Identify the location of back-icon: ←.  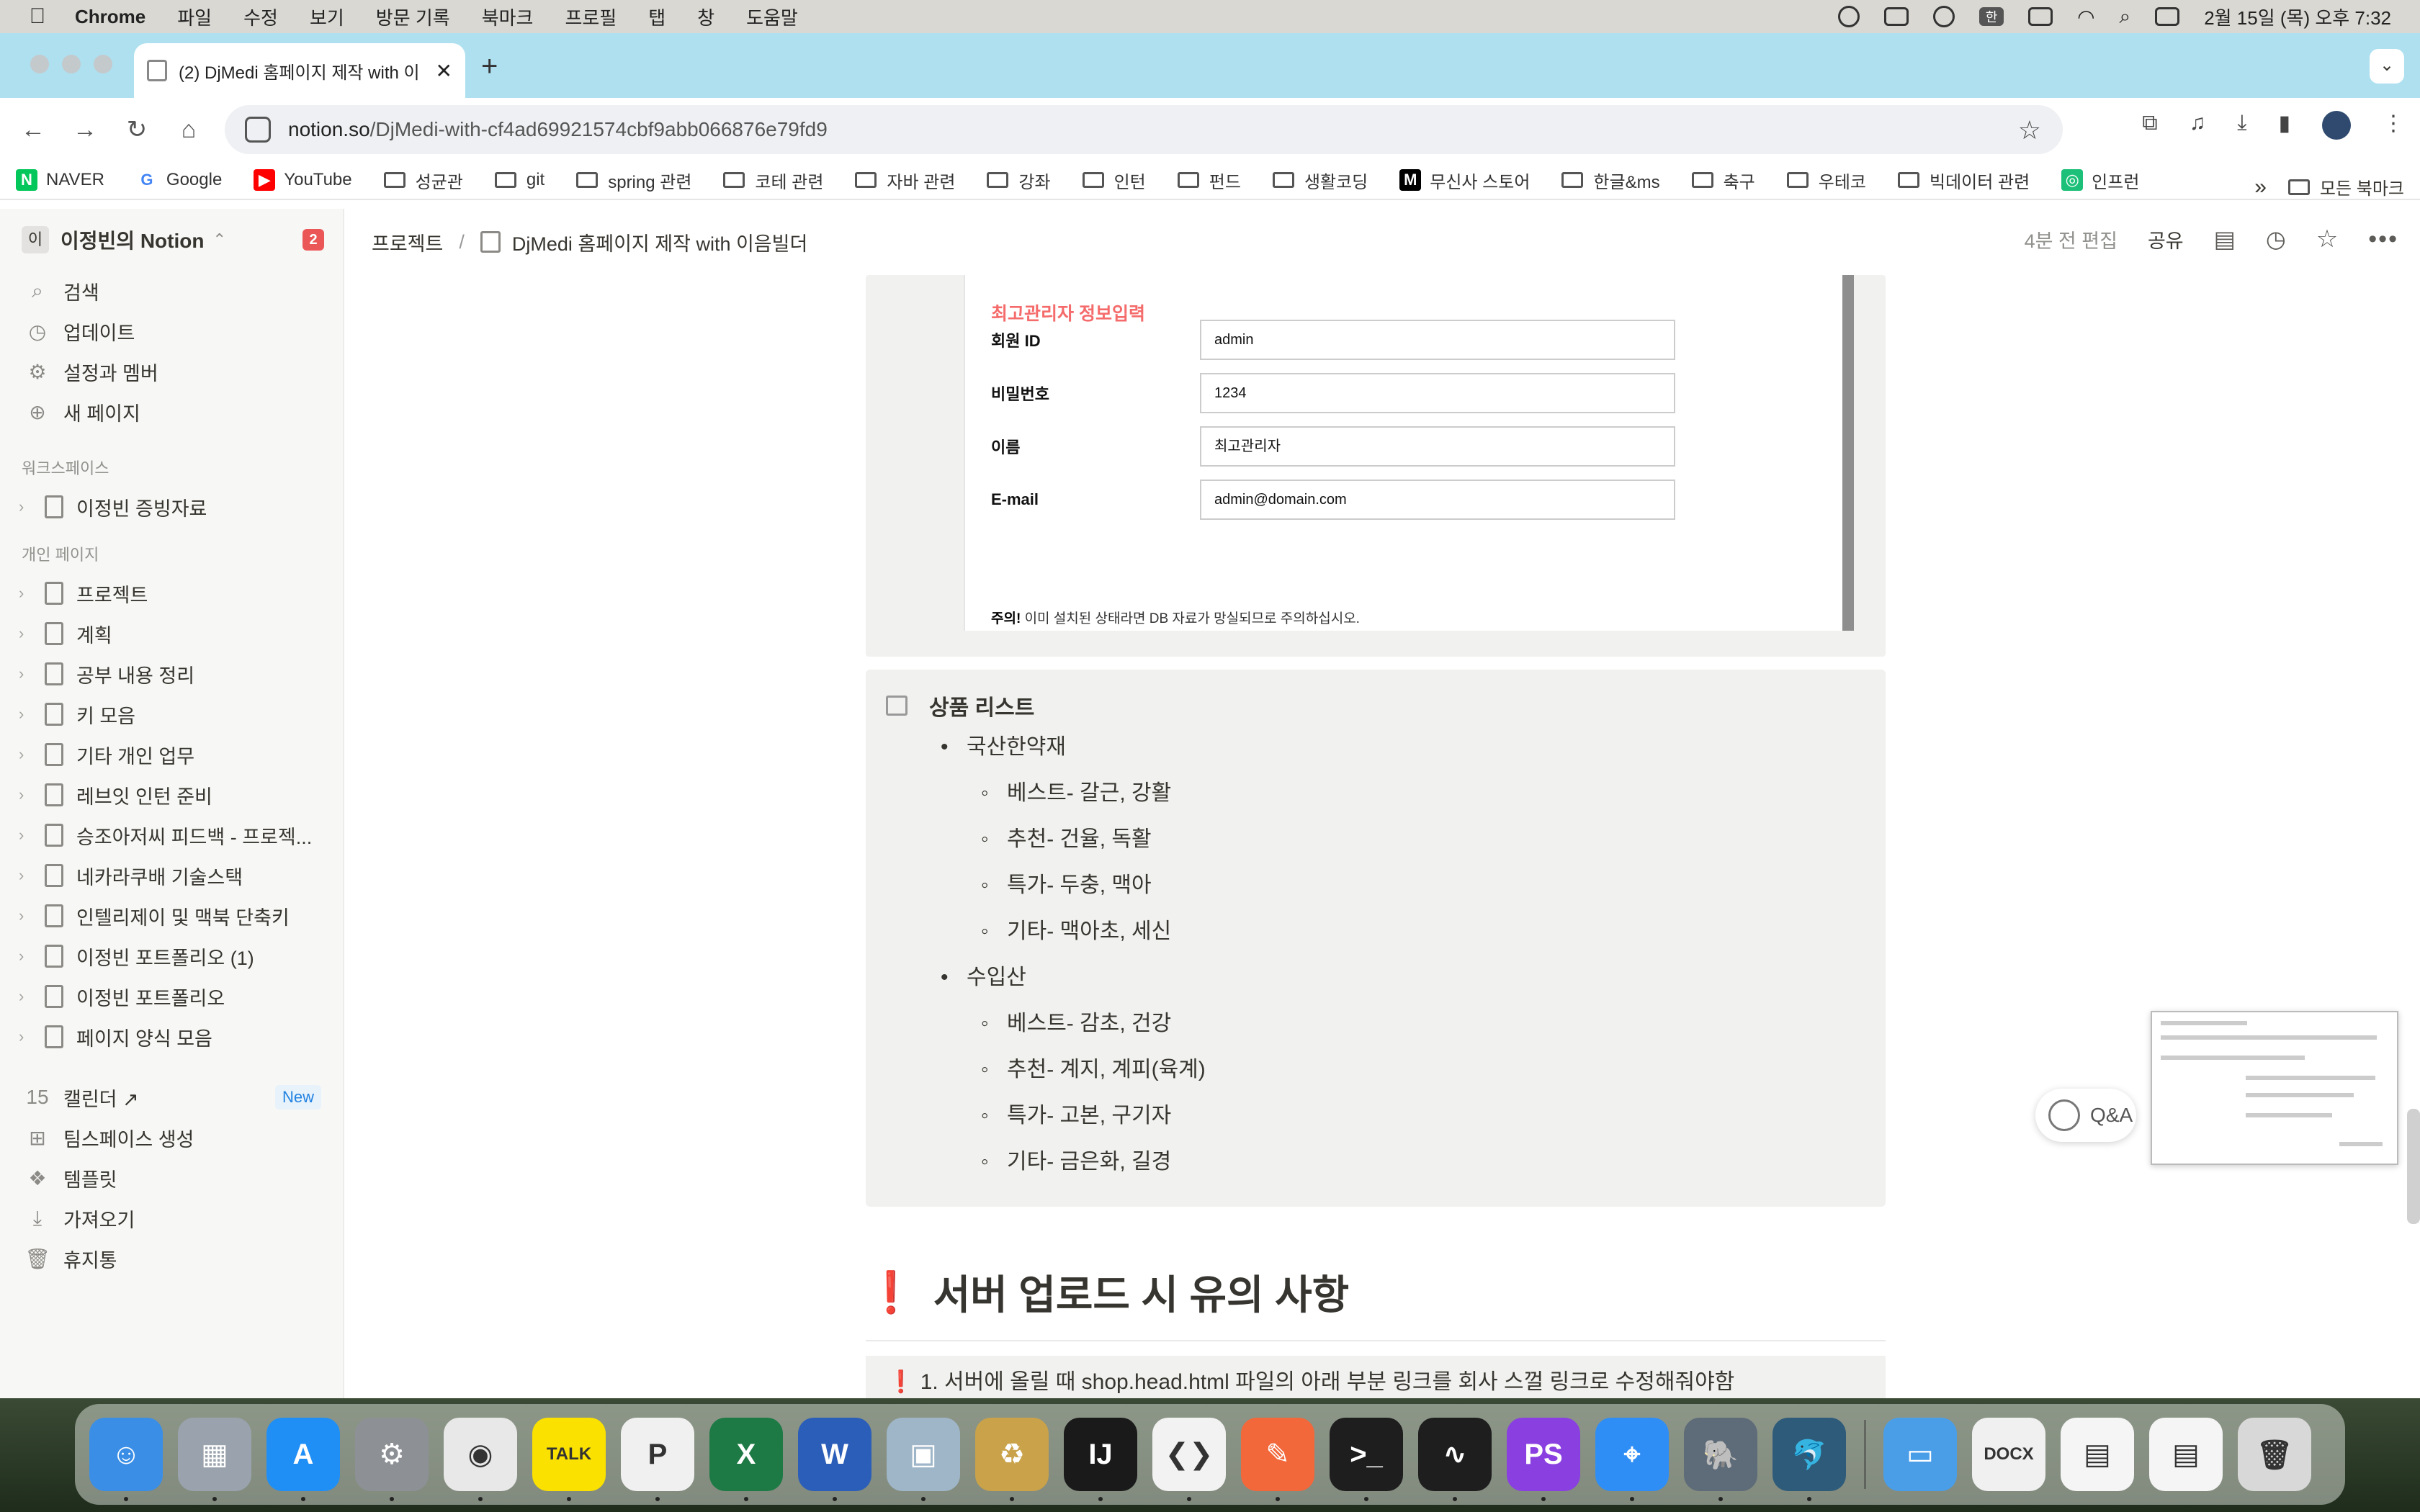
(33, 130).